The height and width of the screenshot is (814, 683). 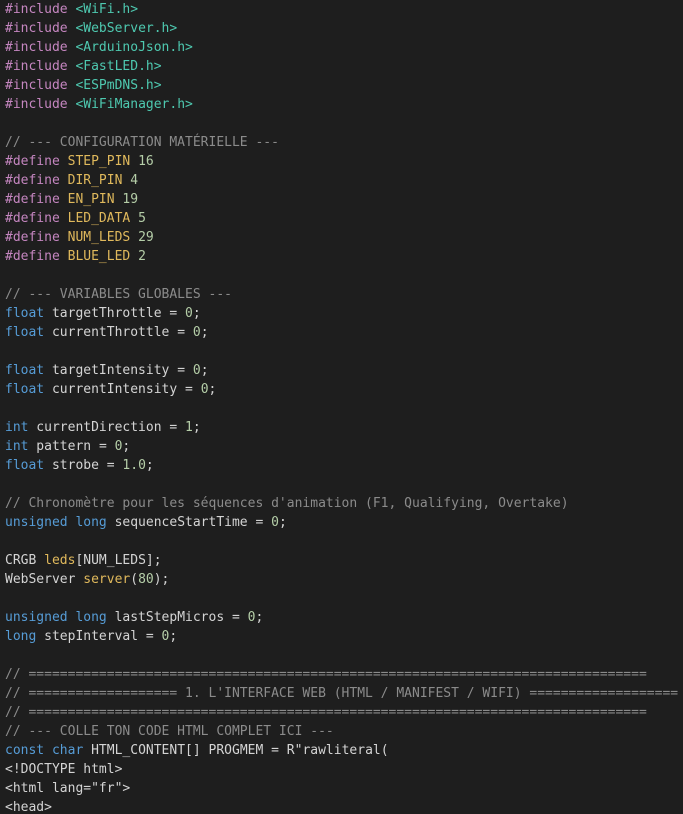 I want to click on code-token: "rawliteral(, so click(x=341, y=750).